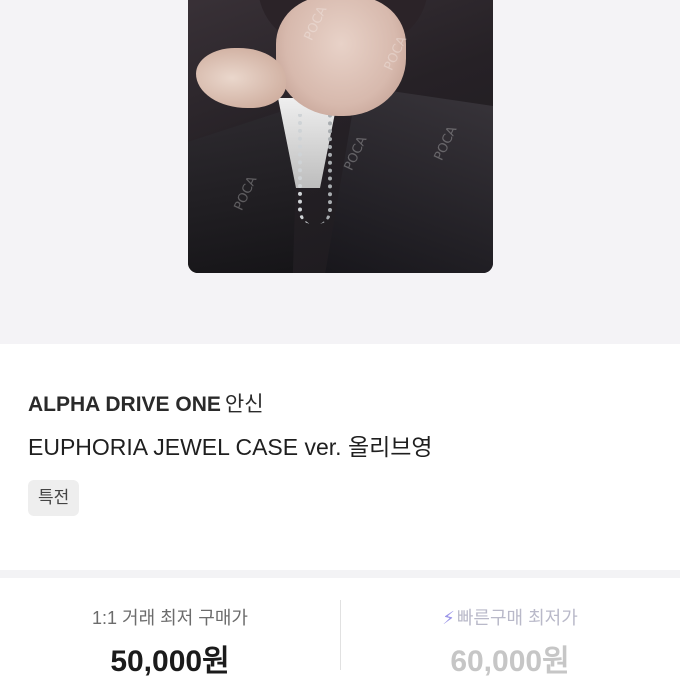  What do you see at coordinates (510, 661) in the screenshot?
I see `fast-buy-value: 60,000원` at bounding box center [510, 661].